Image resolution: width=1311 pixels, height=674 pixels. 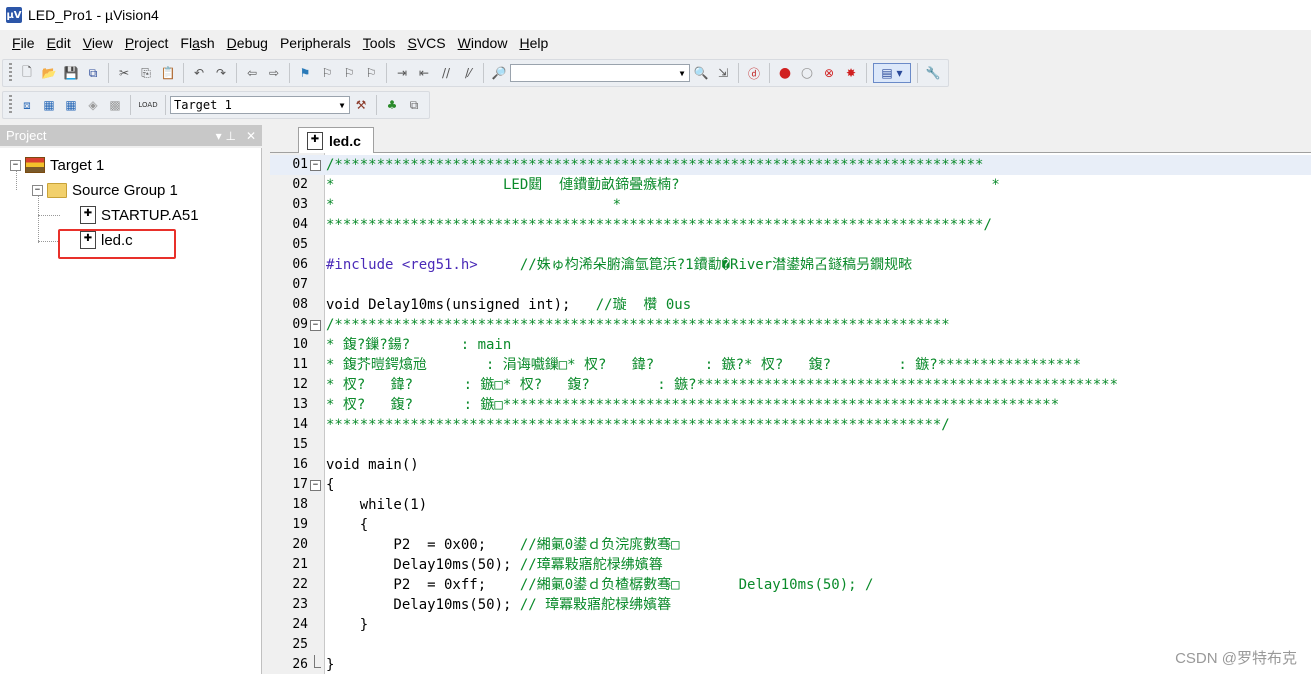 What do you see at coordinates (315, 43) in the screenshot?
I see `menu-peripherals: Peripherals` at bounding box center [315, 43].